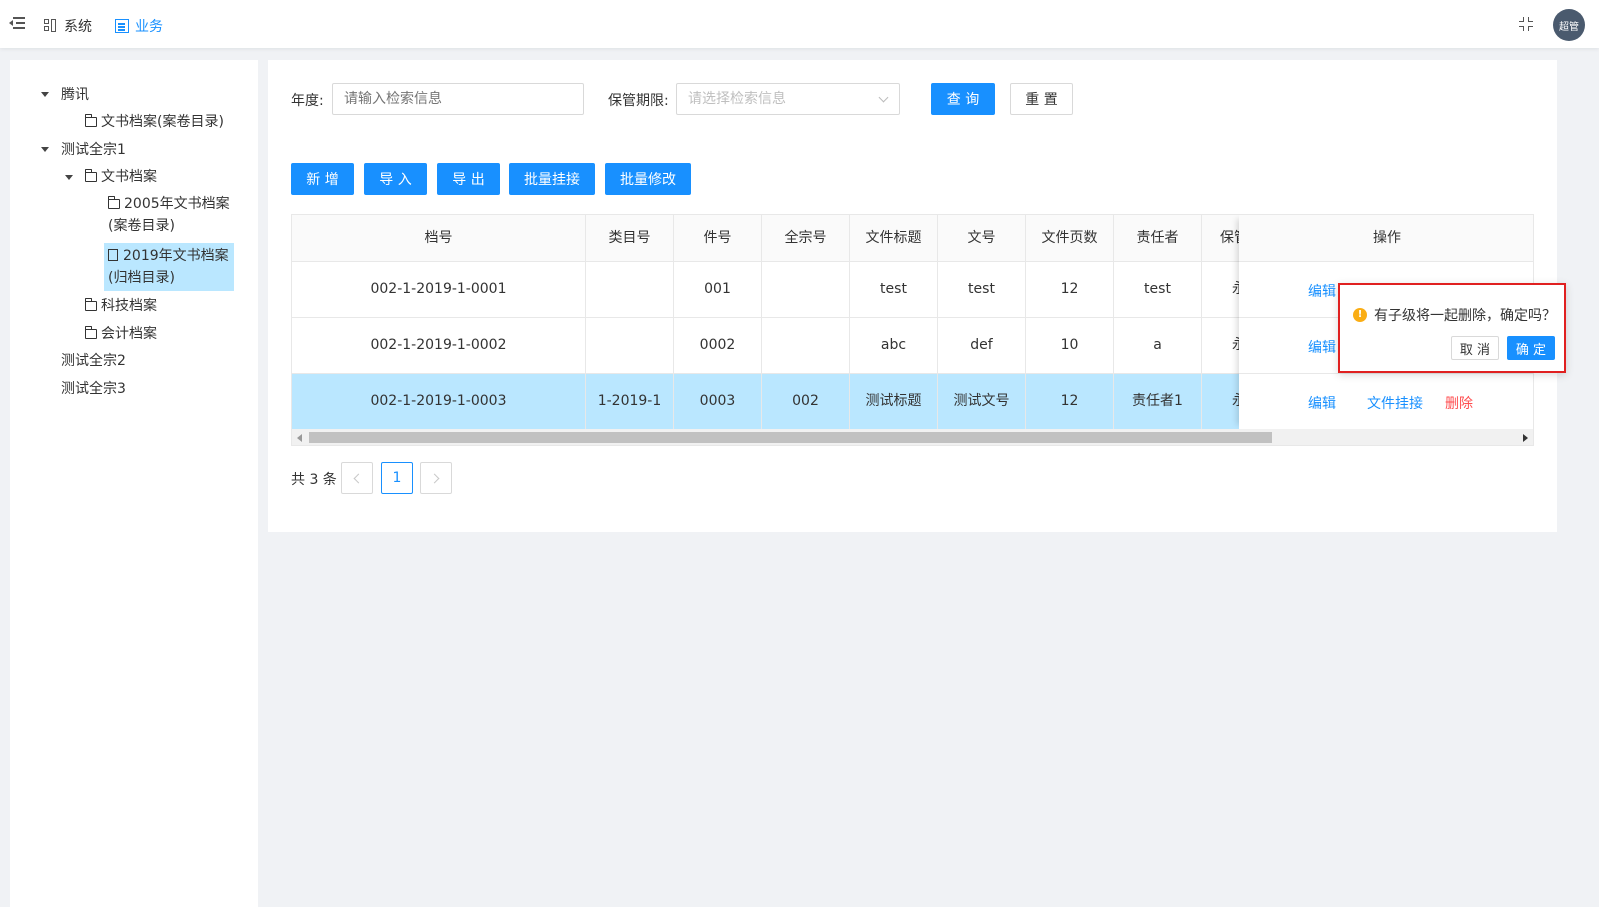 Image resolution: width=1599 pixels, height=907 pixels. I want to click on cancel-button: 取 消, so click(1475, 348).